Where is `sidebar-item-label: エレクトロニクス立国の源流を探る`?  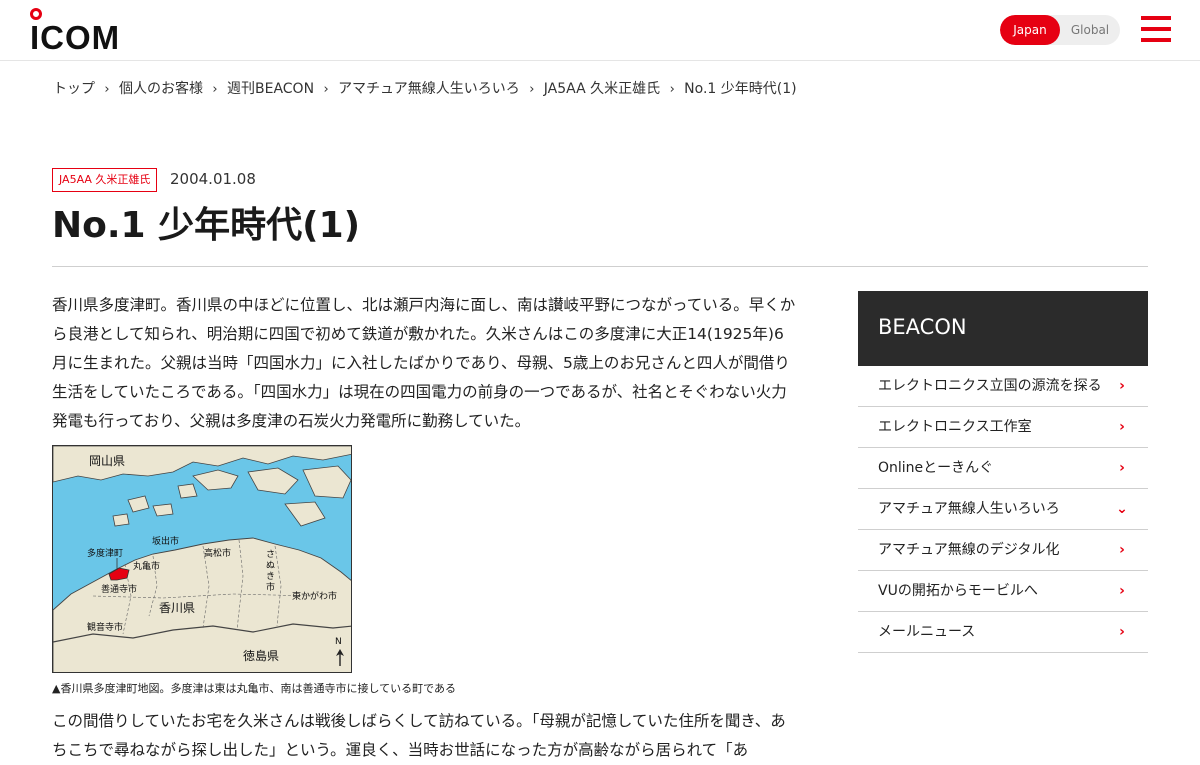
sidebar-item-label: エレクトロニクス立国の源流を探る is located at coordinates (990, 386).